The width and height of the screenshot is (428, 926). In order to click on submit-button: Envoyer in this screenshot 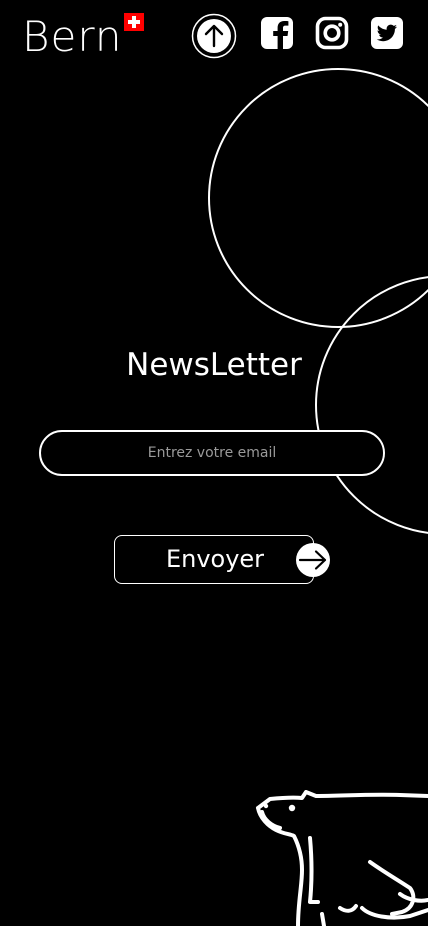, I will do `click(214, 559)`.